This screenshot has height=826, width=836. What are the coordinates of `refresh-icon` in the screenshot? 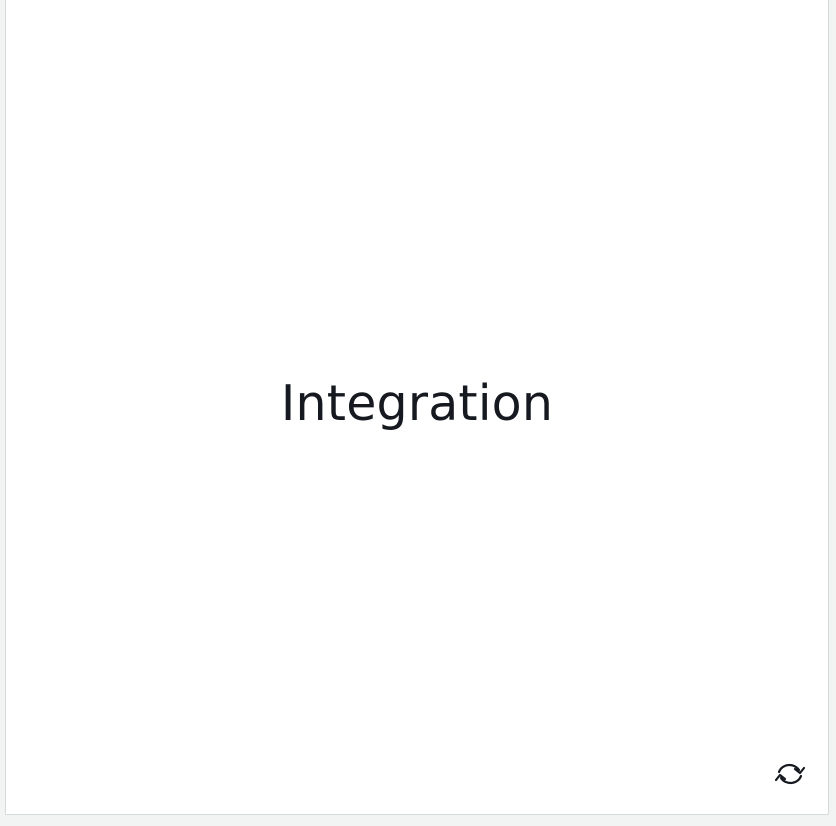 It's located at (790, 776).